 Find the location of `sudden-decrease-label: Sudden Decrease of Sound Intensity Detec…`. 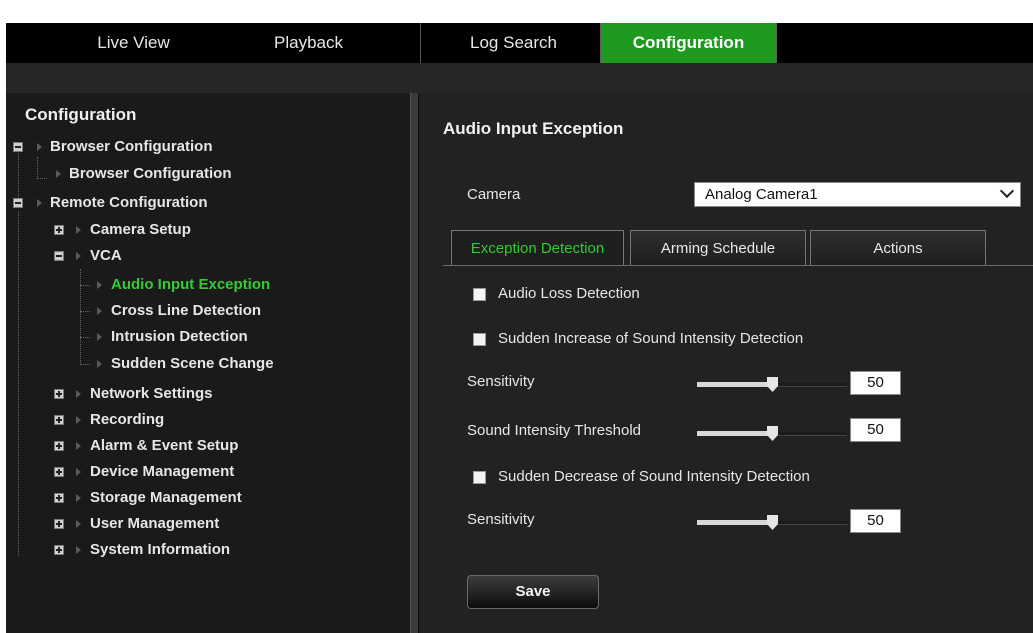

sudden-decrease-label: Sudden Decrease of Sound Intensity Detec… is located at coordinates (654, 476).